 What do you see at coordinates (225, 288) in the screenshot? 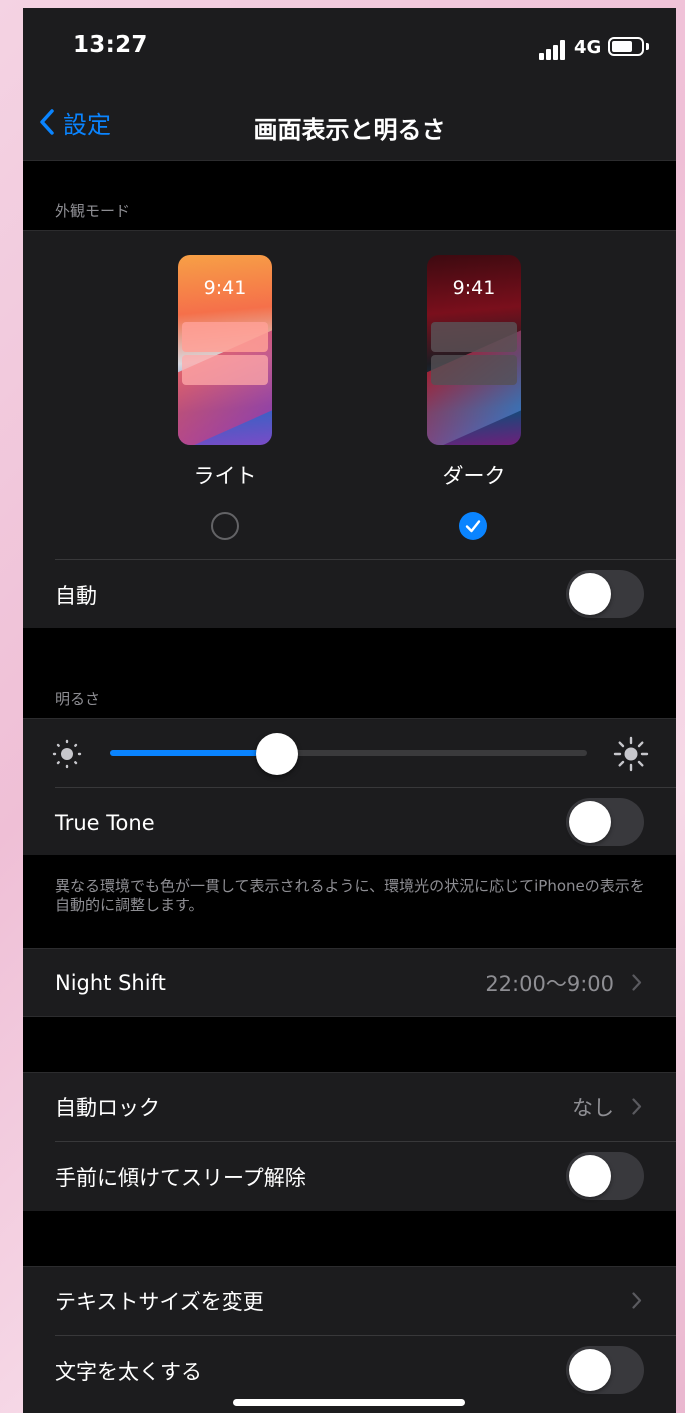
I see `light-preview-time: 9:41` at bounding box center [225, 288].